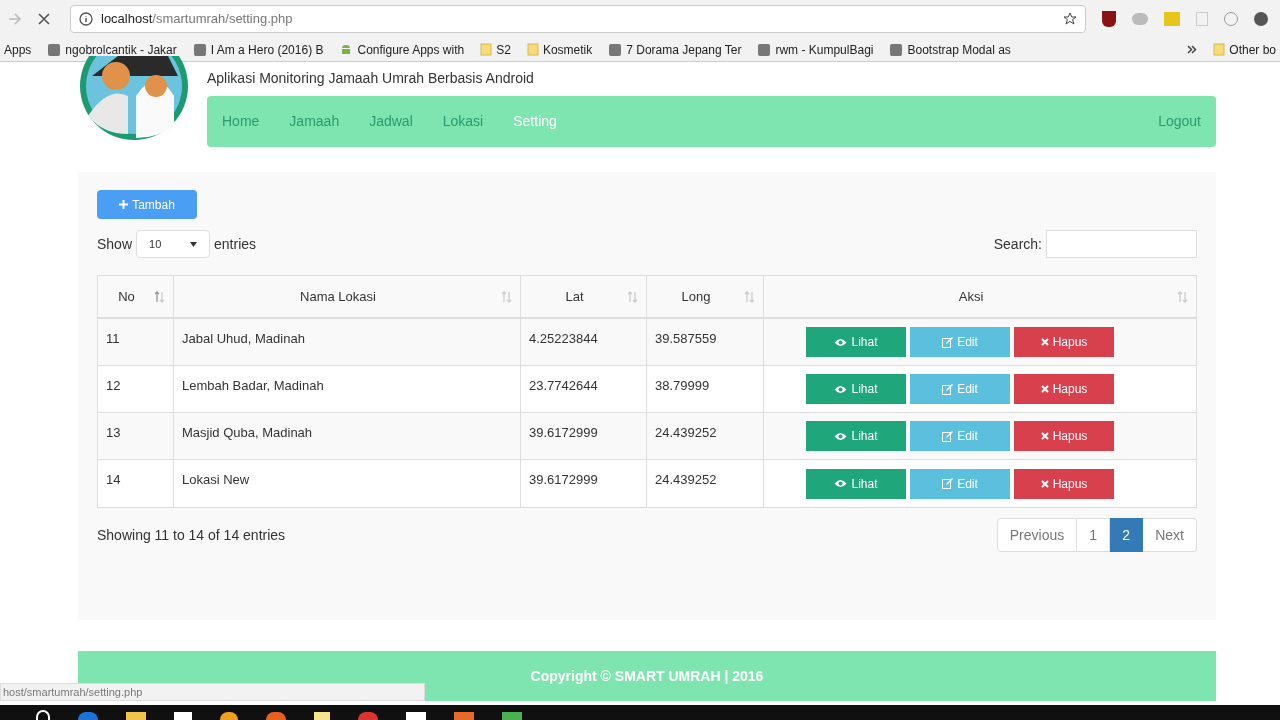 The image size is (1280, 720). I want to click on entries-label: entries, so click(235, 244).